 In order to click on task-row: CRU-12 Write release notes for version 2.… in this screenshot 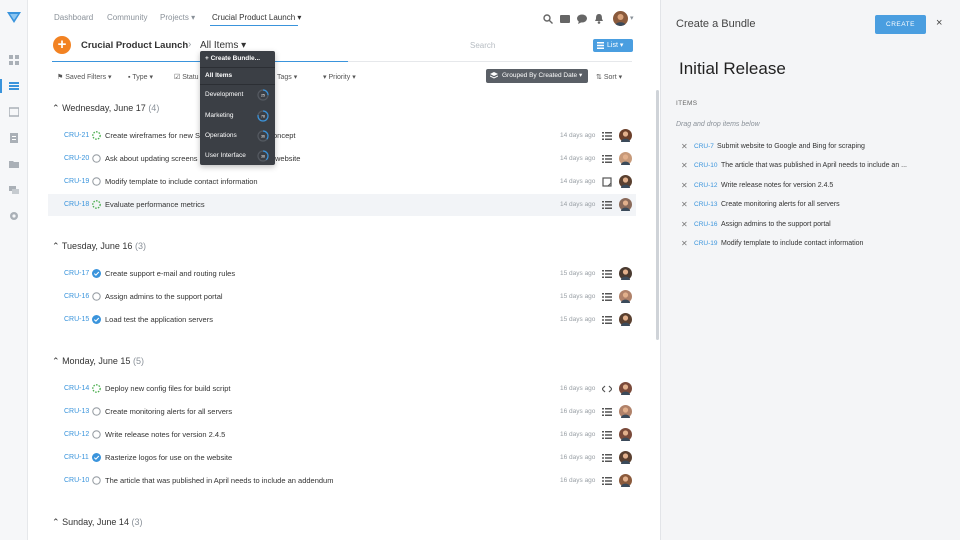, I will do `click(342, 435)`.